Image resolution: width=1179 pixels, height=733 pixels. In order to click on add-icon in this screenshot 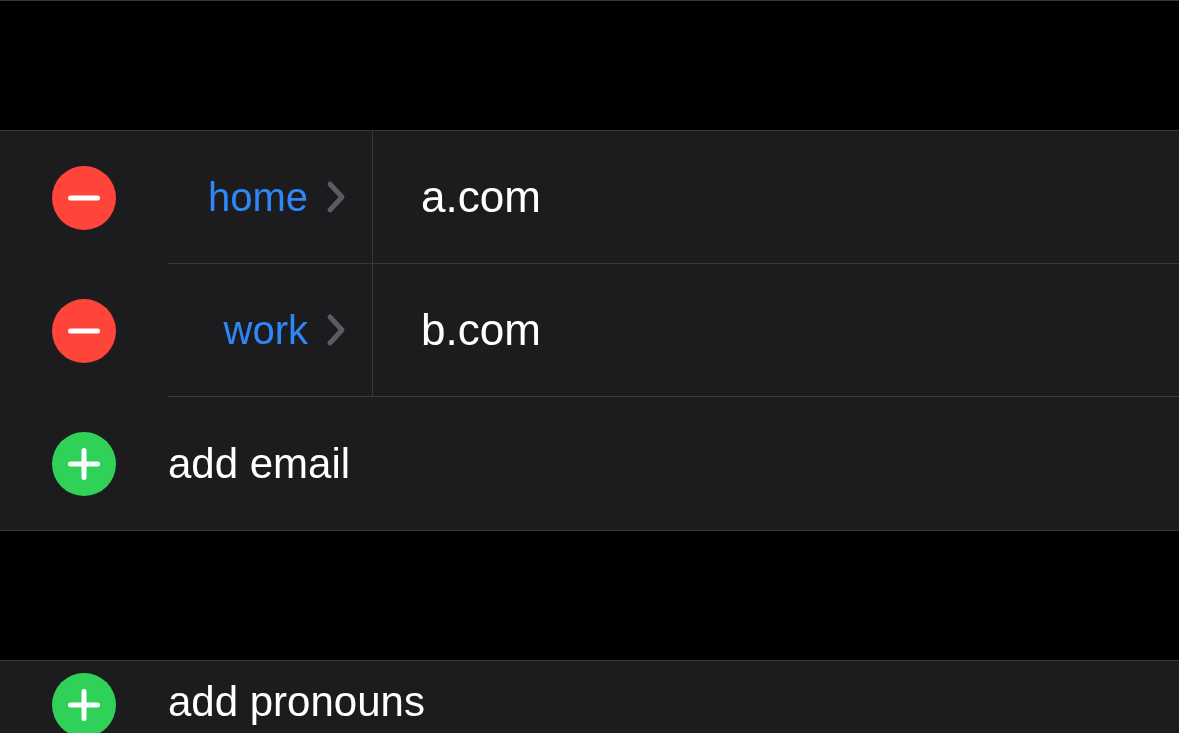, I will do `click(84, 703)`.